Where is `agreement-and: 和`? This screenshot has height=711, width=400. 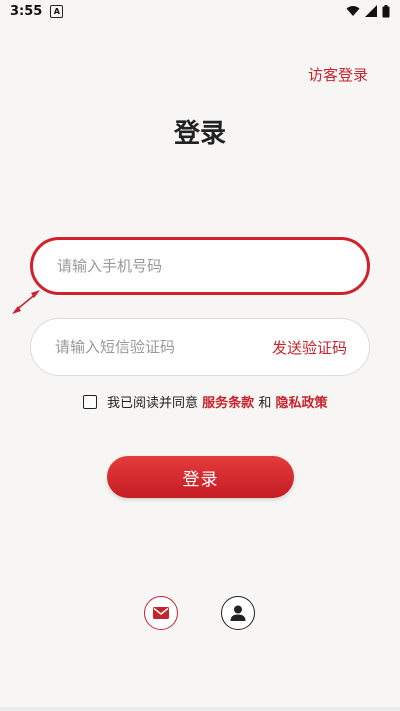
agreement-and: 和 is located at coordinates (265, 403).